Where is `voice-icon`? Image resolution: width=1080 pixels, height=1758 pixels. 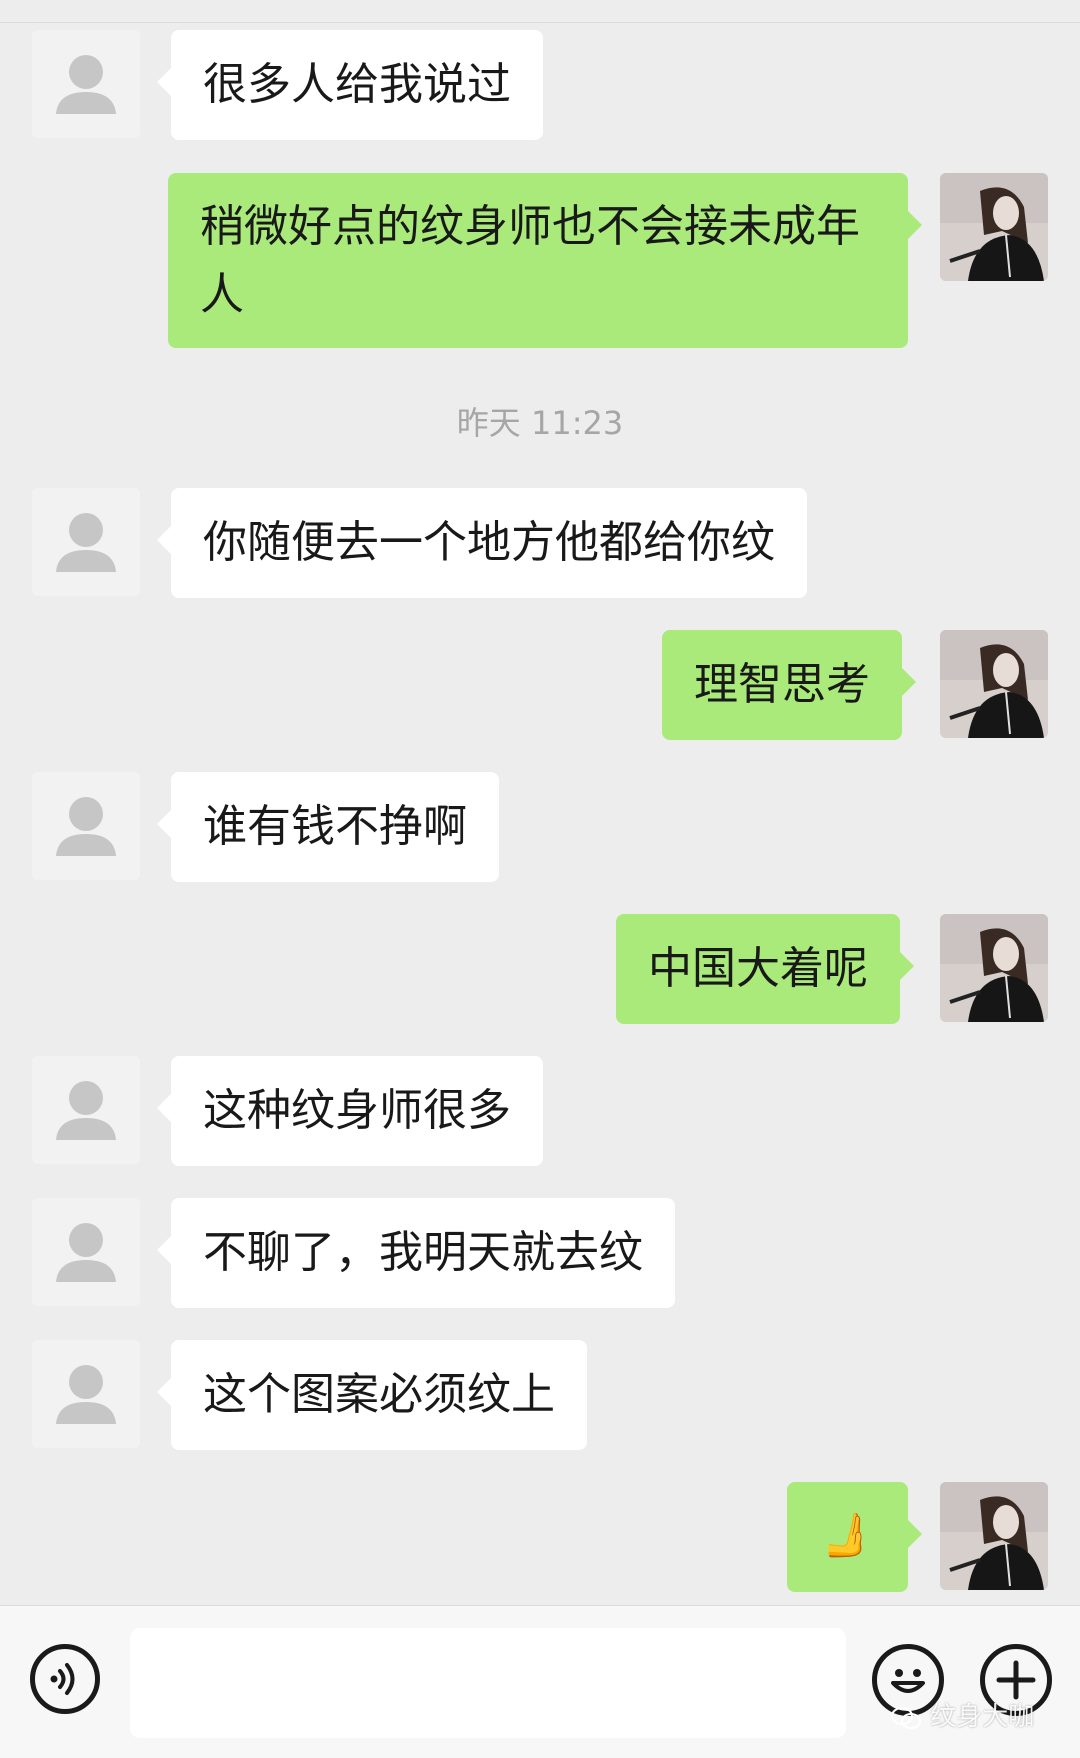 voice-icon is located at coordinates (62, 1679).